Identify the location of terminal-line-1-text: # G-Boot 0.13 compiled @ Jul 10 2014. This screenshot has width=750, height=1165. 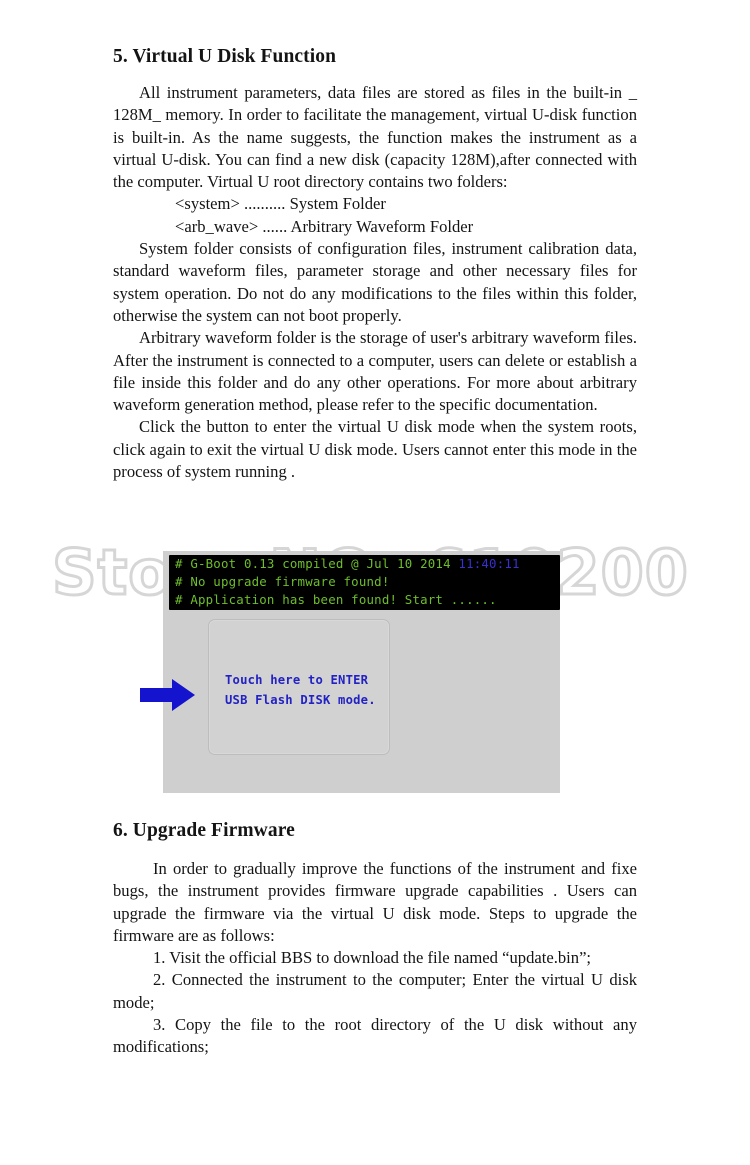
(317, 563).